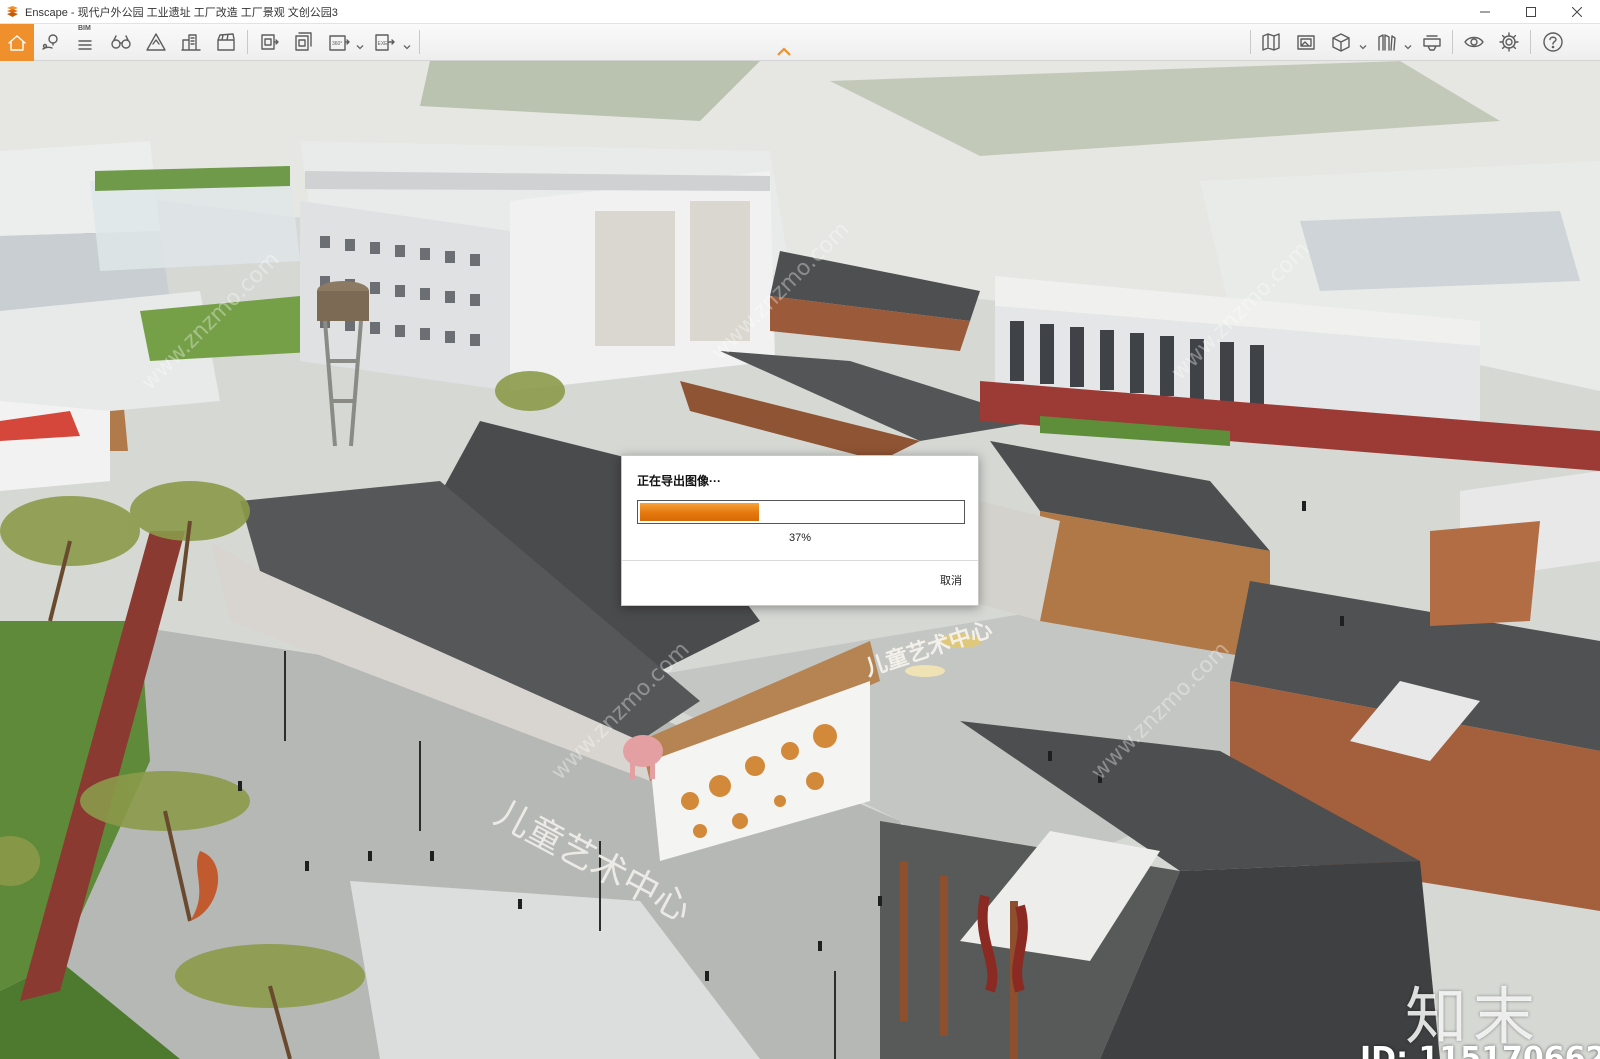 Image resolution: width=1600 pixels, height=1059 pixels. What do you see at coordinates (12, 11) in the screenshot?
I see `enscape-logo-icon` at bounding box center [12, 11].